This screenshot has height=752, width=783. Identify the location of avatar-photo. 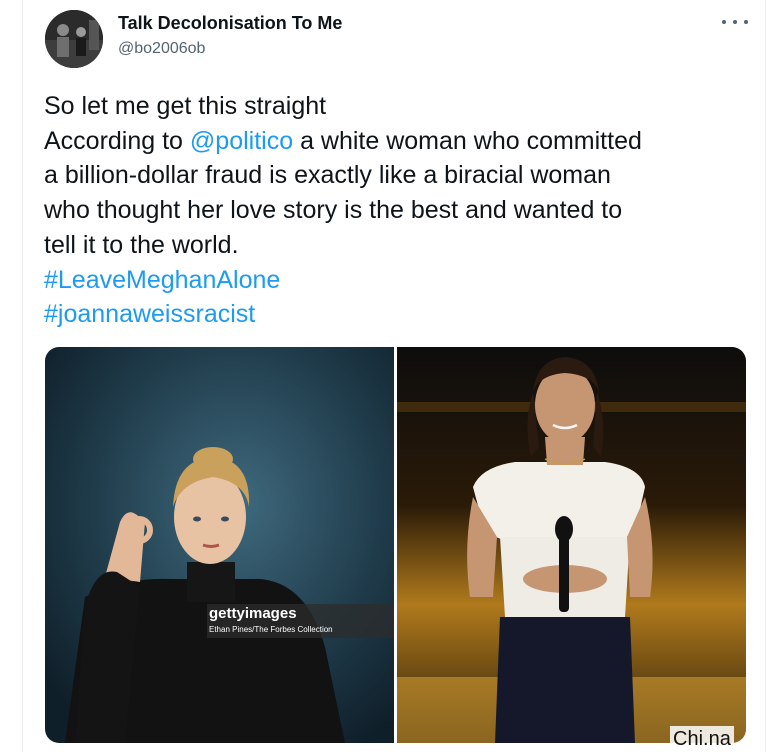
(74, 39).